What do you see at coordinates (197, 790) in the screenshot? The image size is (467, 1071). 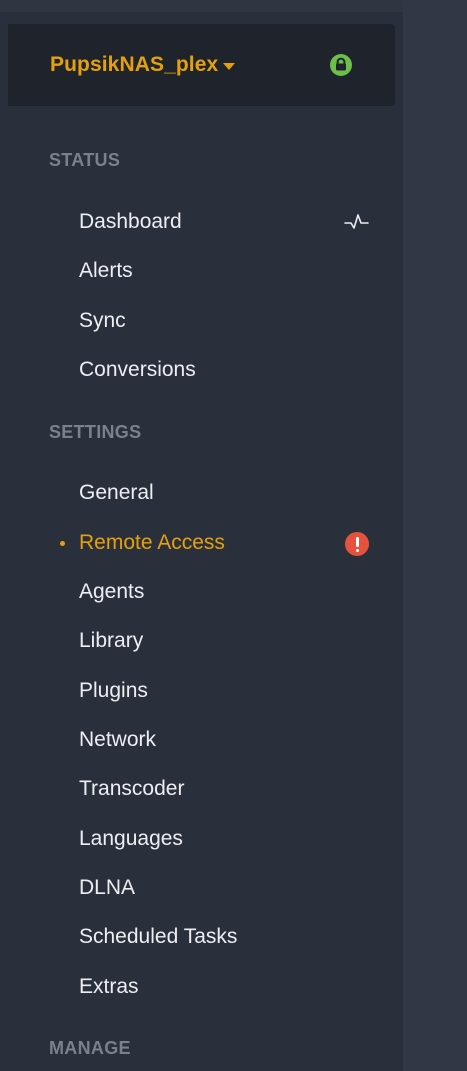 I see `sidebar-item-transcoder: Transcoder` at bounding box center [197, 790].